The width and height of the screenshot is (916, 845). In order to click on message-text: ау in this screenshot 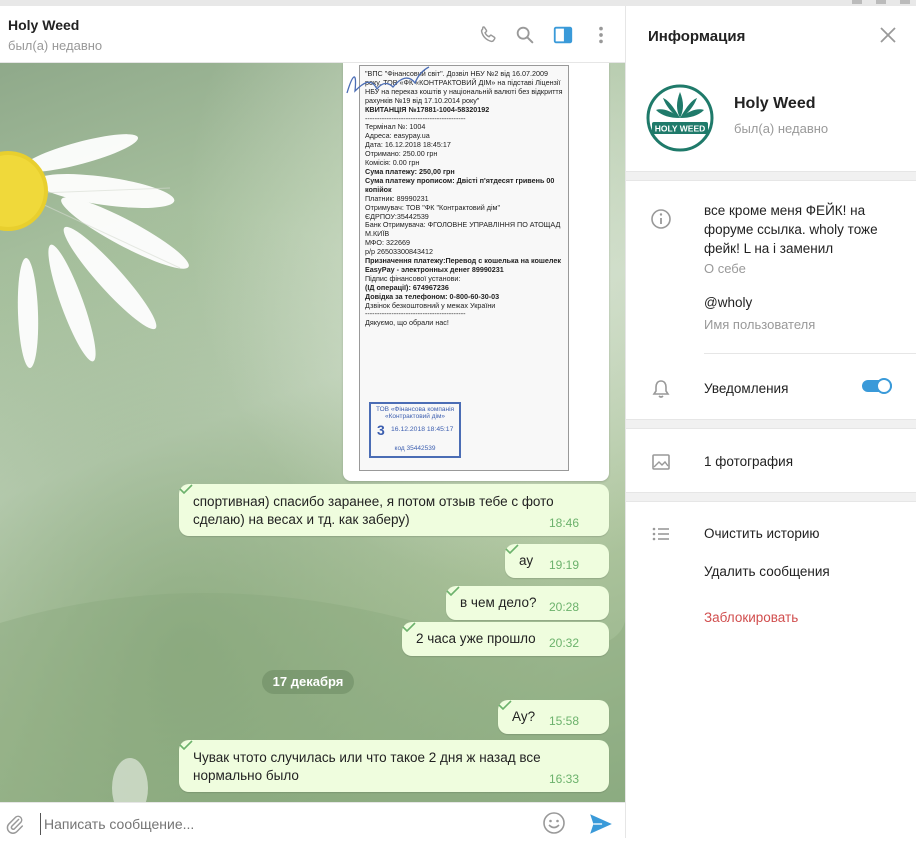, I will do `click(526, 560)`.